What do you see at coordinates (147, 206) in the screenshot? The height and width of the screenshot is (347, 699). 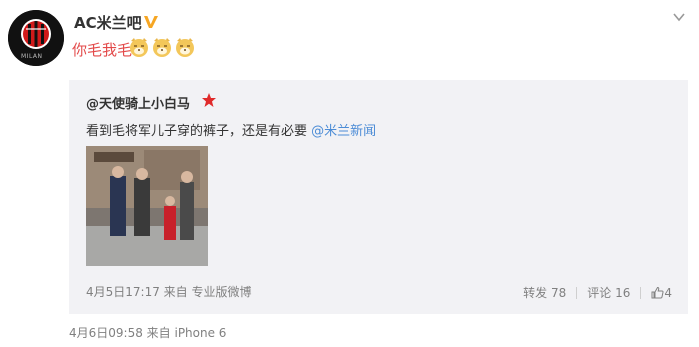 I see `photo-thumbnail` at bounding box center [147, 206].